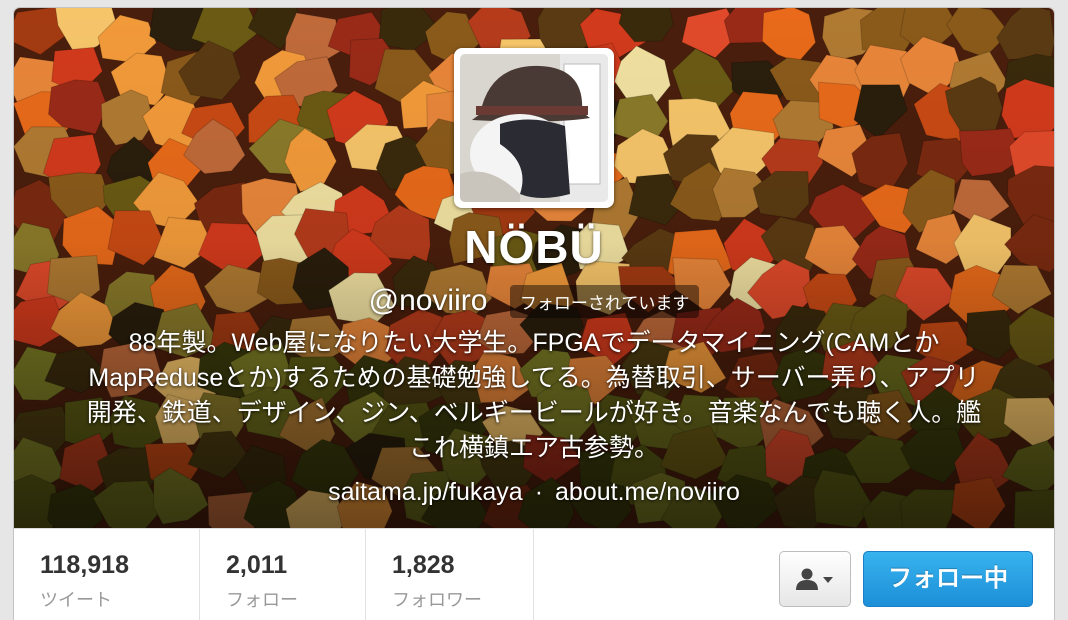  I want to click on followers-label: フォロワー, so click(437, 600).